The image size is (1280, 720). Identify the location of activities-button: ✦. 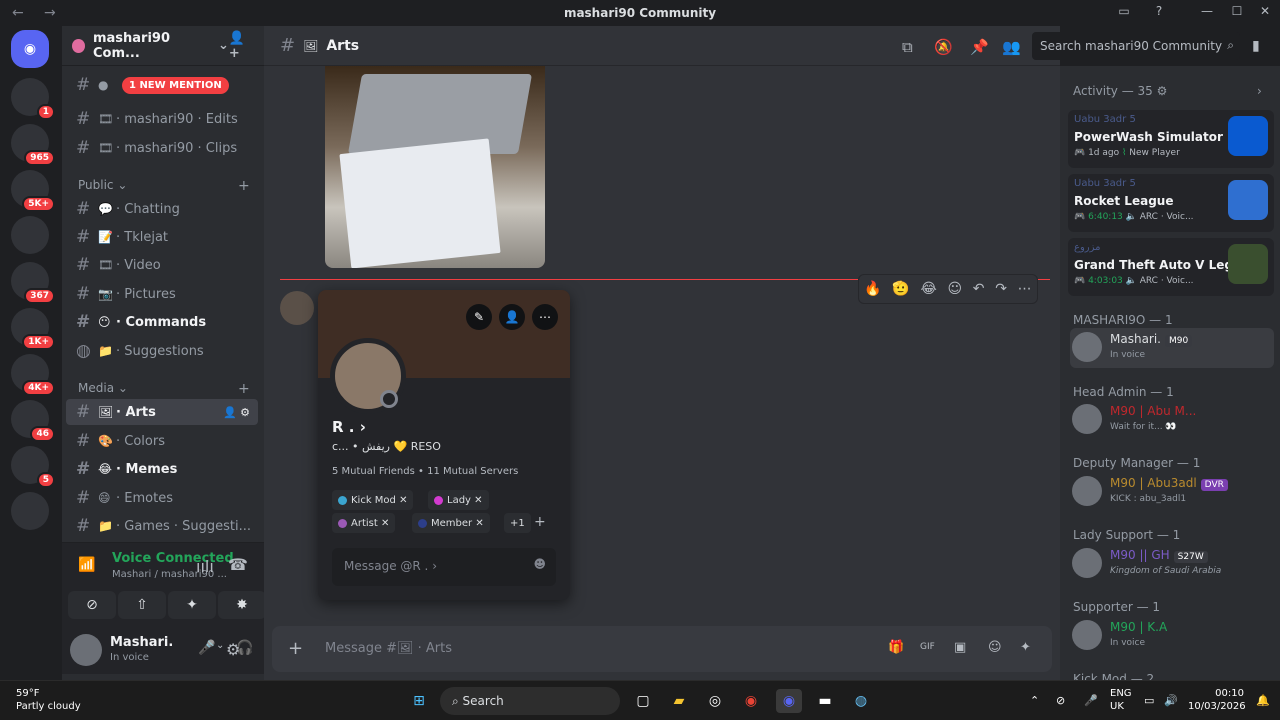
(192, 605).